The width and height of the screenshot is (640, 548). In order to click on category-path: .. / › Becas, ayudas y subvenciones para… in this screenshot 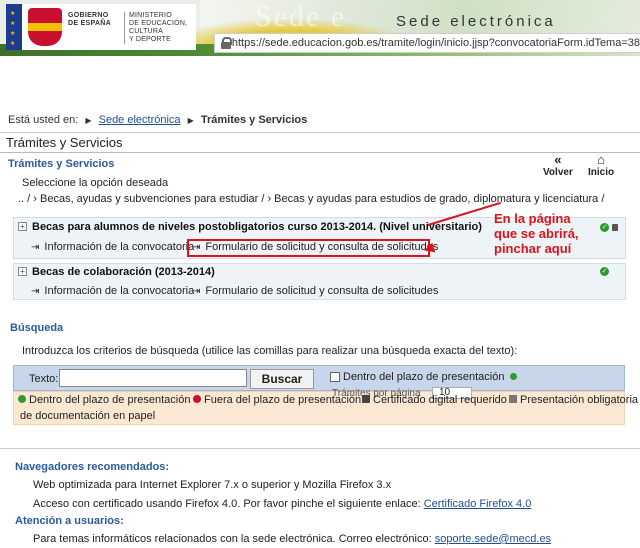, I will do `click(311, 199)`.